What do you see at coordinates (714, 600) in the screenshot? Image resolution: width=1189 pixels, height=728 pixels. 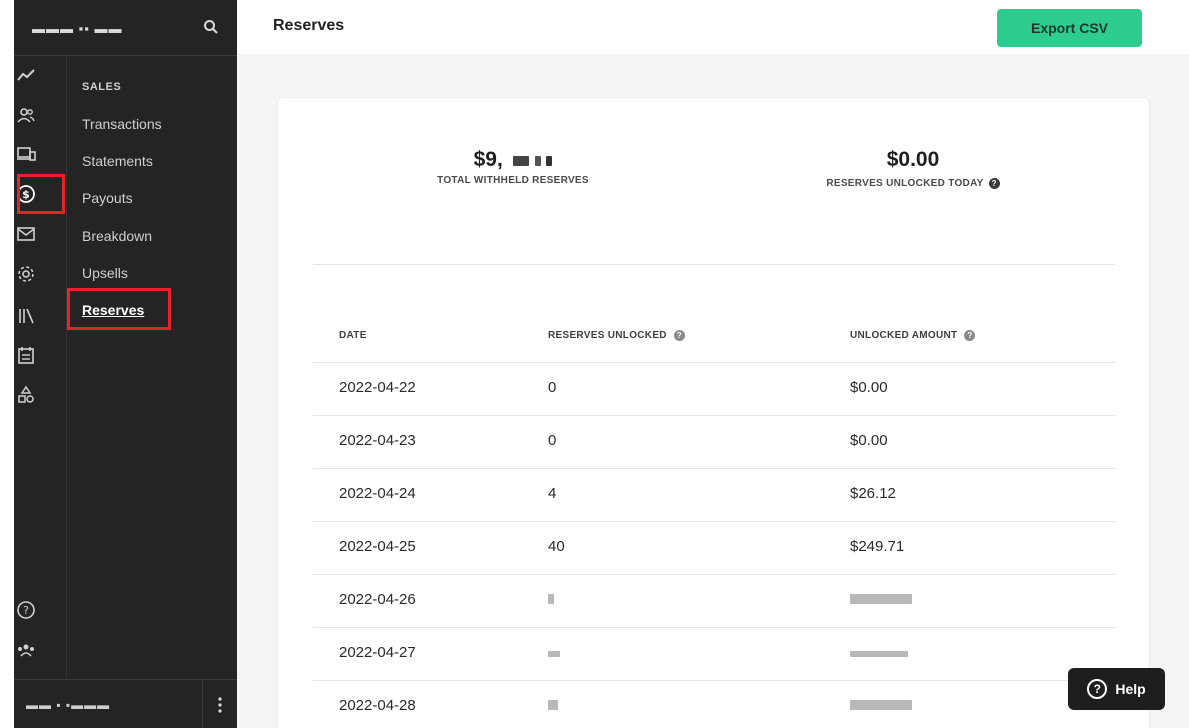 I see `table-row: 2022-04-26` at bounding box center [714, 600].